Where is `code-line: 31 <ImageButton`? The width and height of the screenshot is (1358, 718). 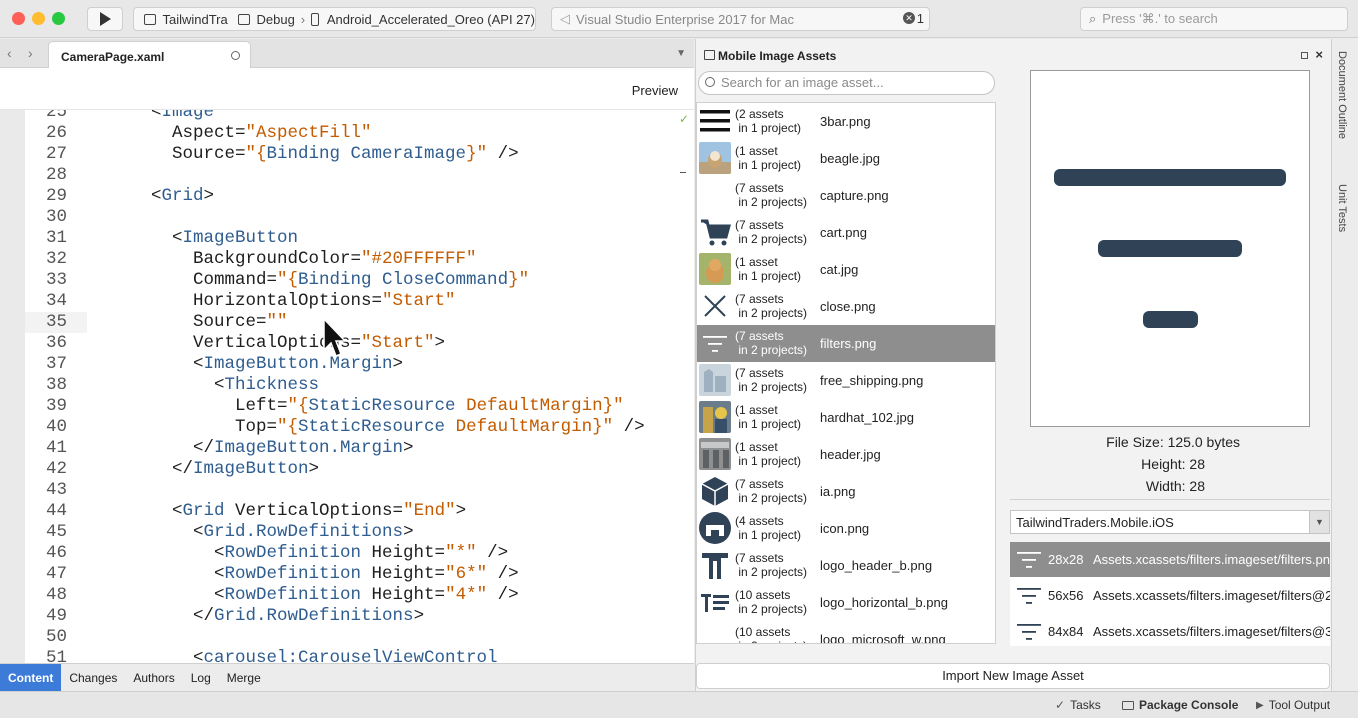
code-line: 31 <ImageButton is located at coordinates (359, 238).